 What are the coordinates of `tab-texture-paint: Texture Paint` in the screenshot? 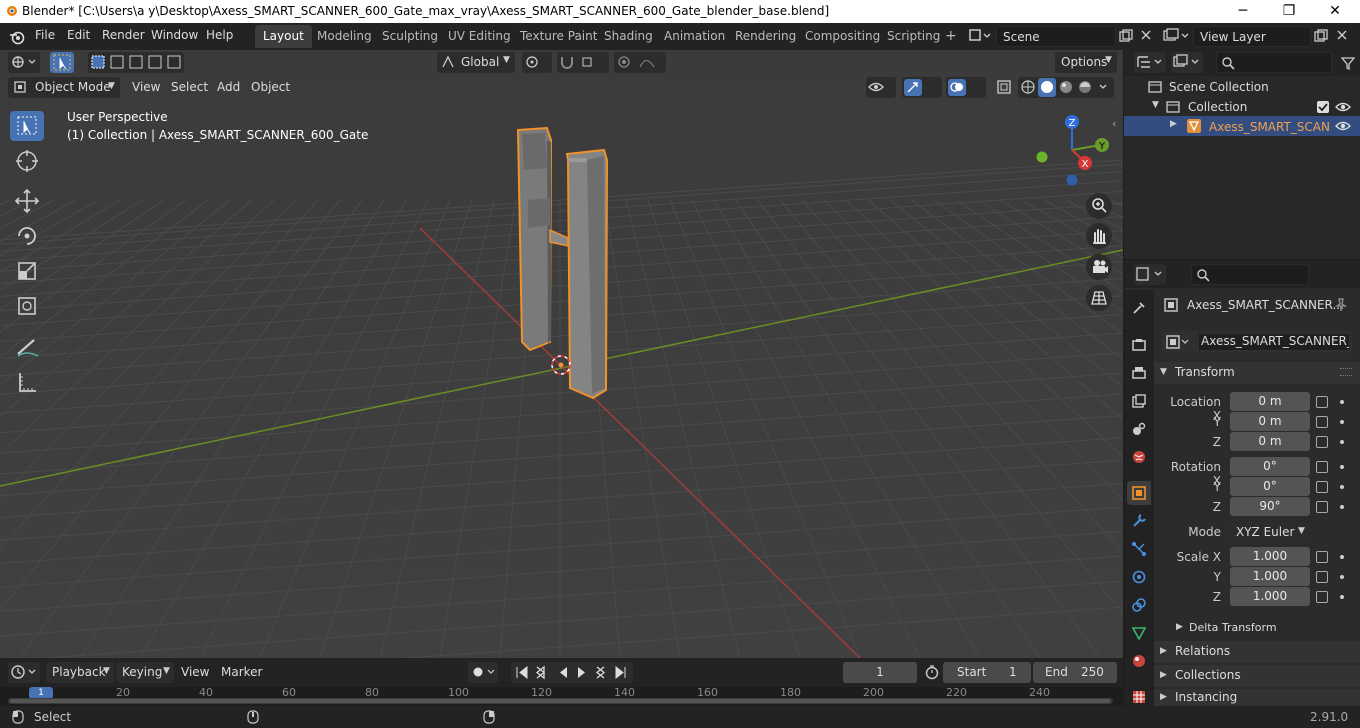 It's located at (558, 36).